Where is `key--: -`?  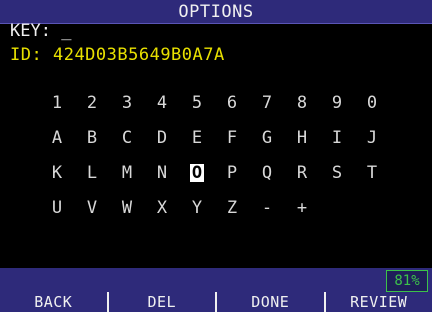
key--: - is located at coordinates (267, 208).